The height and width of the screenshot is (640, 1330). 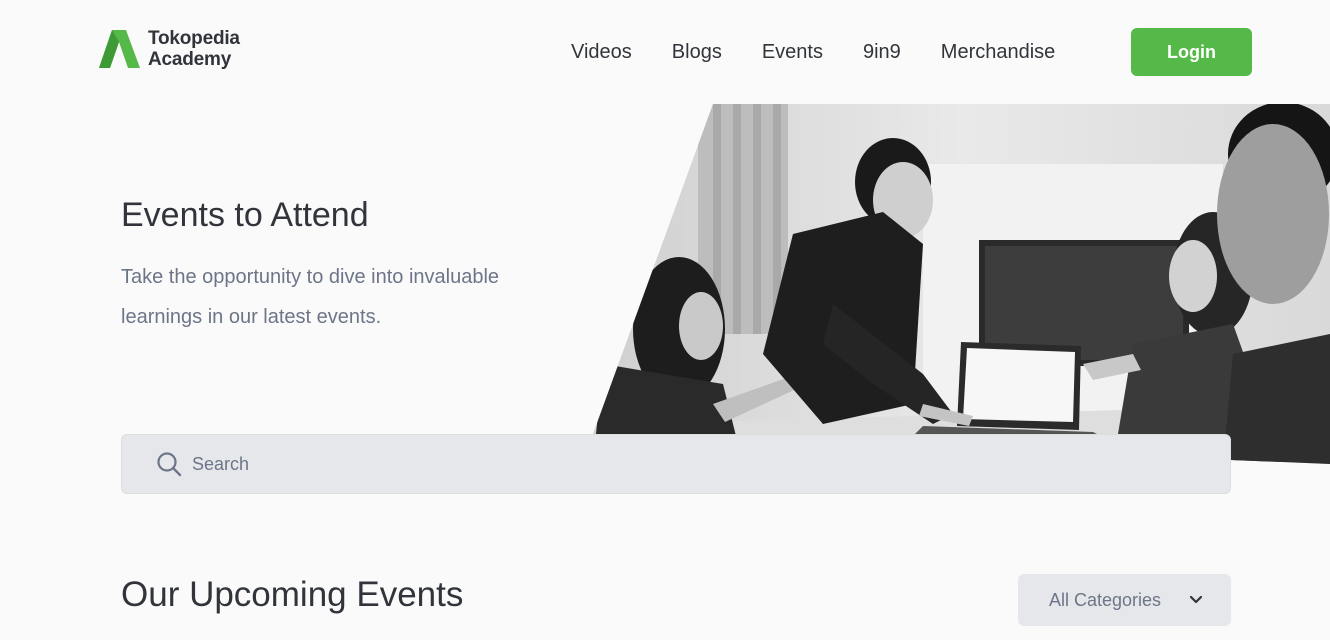 I want to click on chevron-down-icon, so click(x=1196, y=599).